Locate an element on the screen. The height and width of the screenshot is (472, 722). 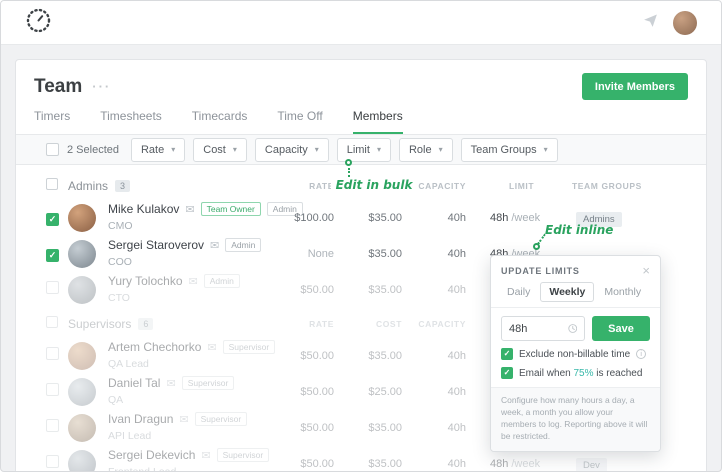
save-button: Save is located at coordinates (621, 328).